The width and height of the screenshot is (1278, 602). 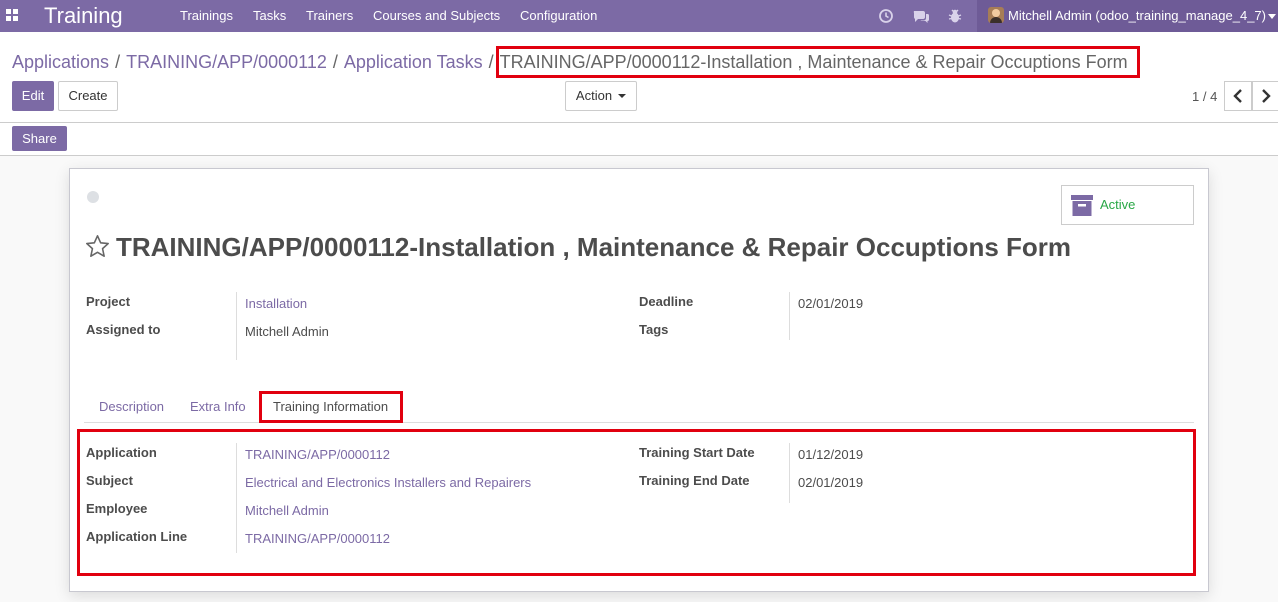 What do you see at coordinates (206, 16) in the screenshot?
I see `menu-trainings: Trainings` at bounding box center [206, 16].